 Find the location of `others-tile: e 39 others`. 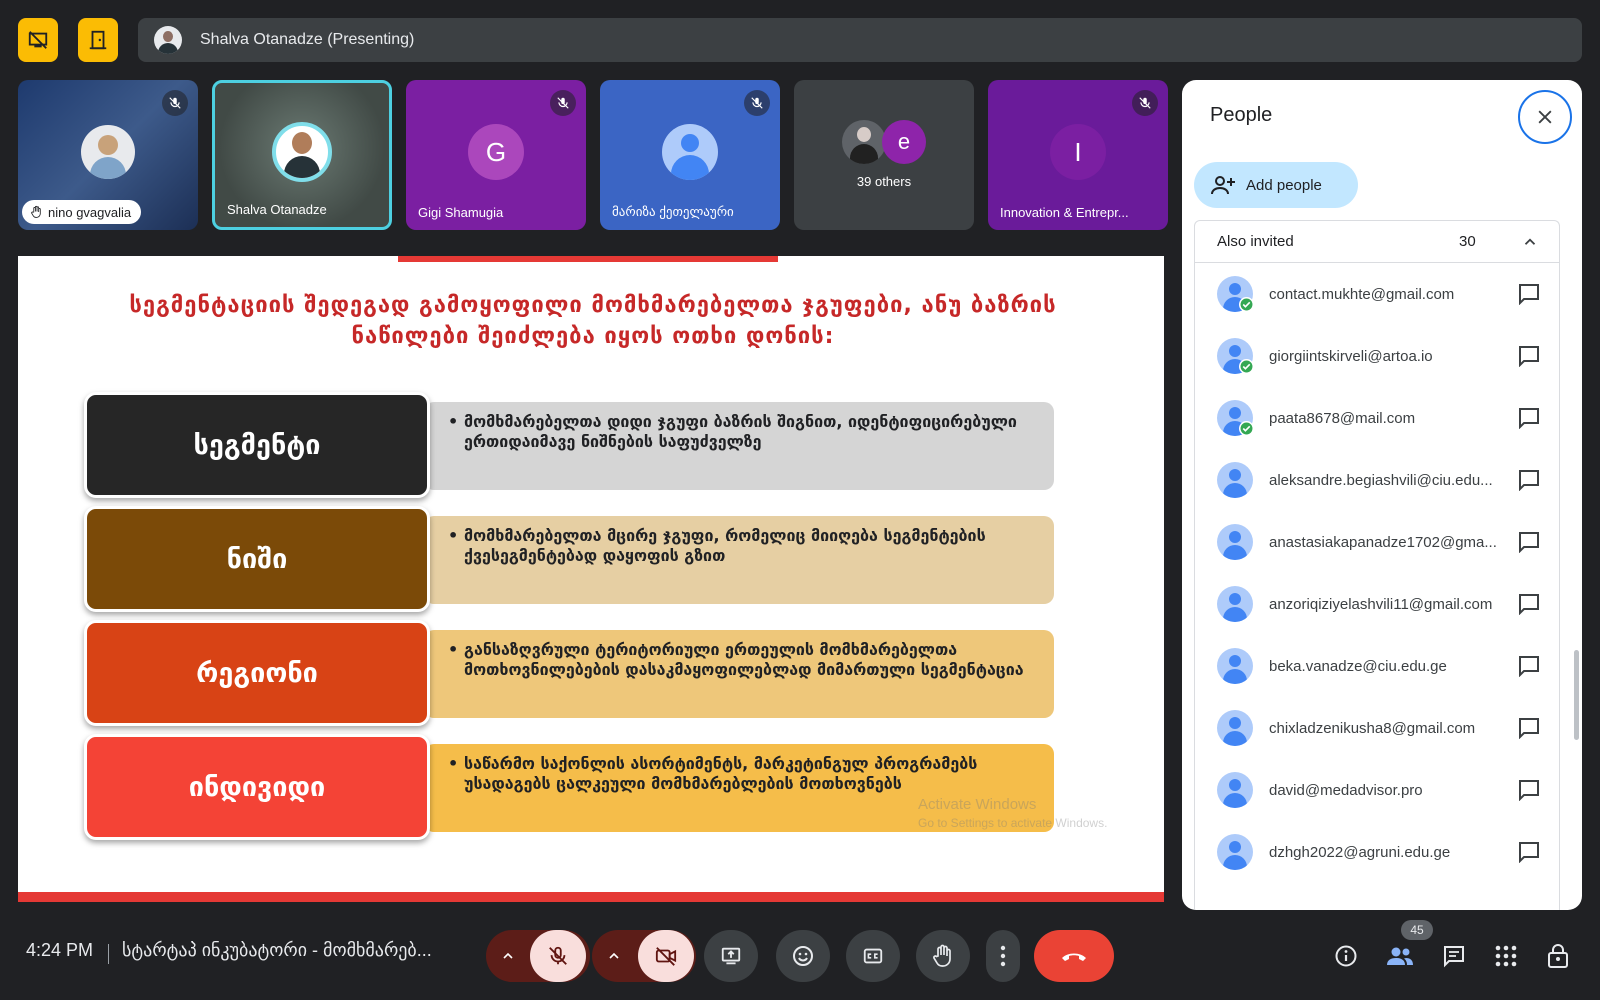

others-tile: e 39 others is located at coordinates (884, 155).